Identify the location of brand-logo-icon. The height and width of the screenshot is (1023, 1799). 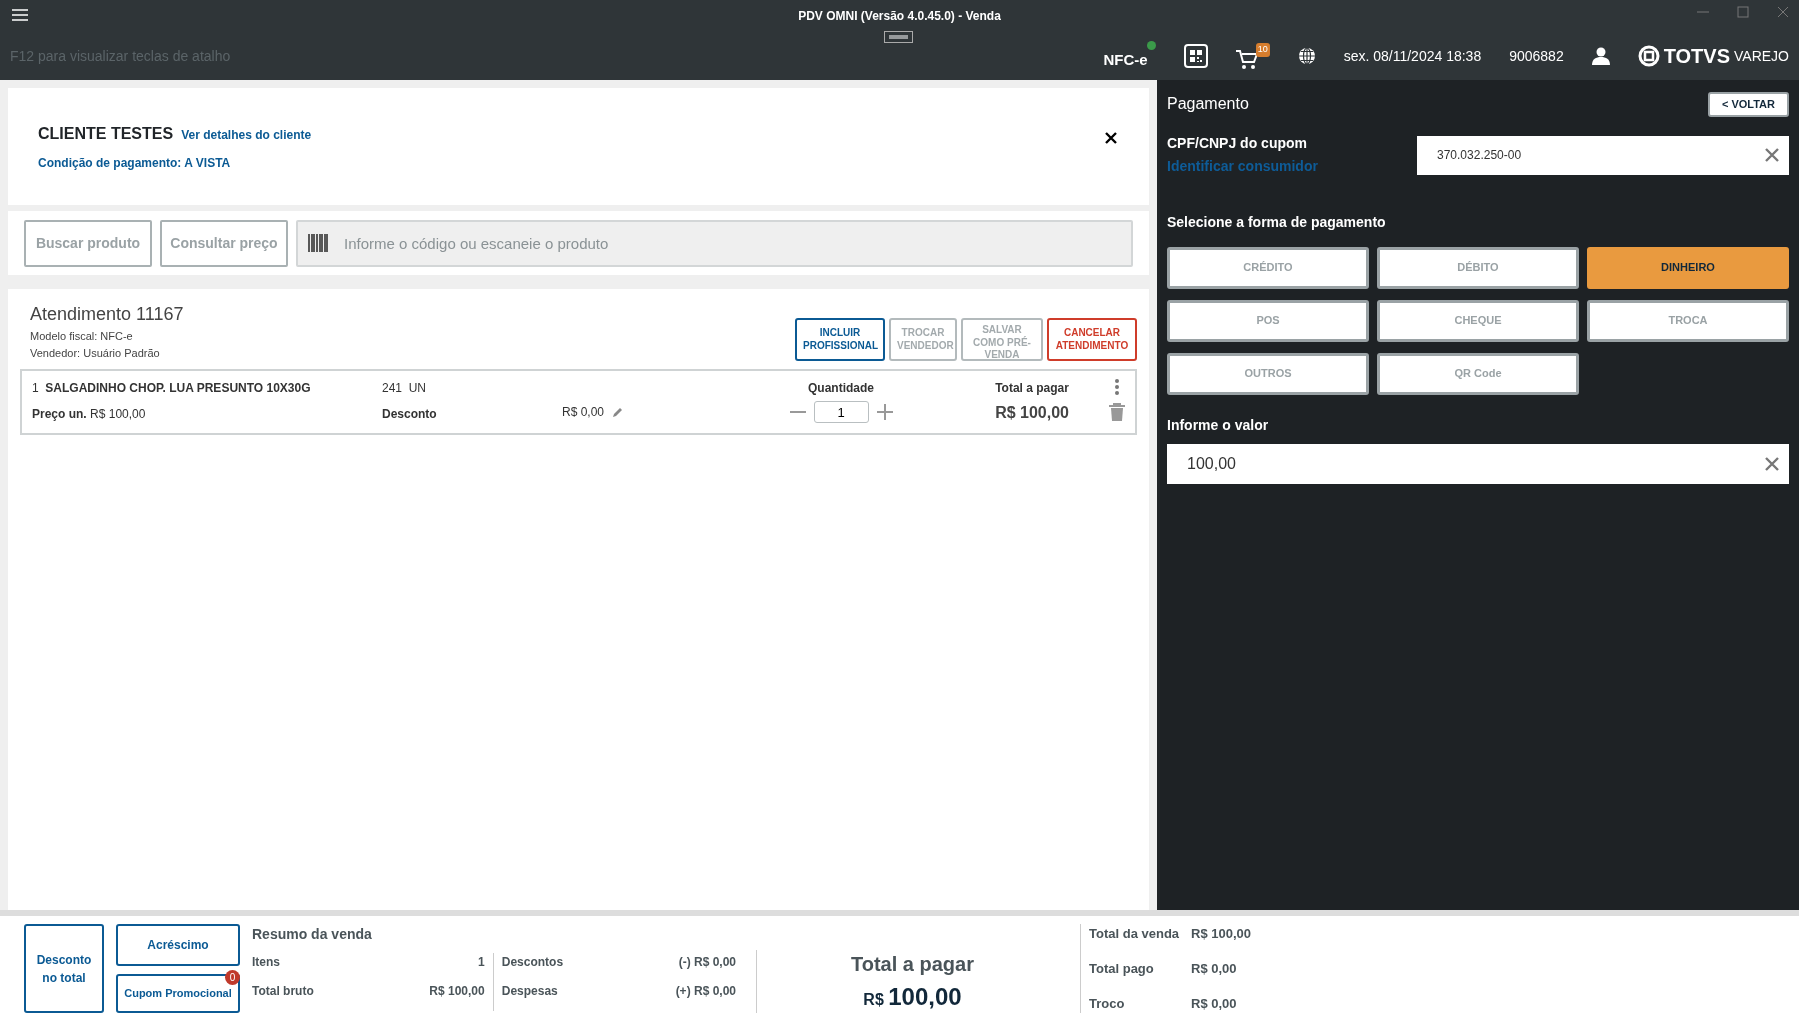
(1648, 56).